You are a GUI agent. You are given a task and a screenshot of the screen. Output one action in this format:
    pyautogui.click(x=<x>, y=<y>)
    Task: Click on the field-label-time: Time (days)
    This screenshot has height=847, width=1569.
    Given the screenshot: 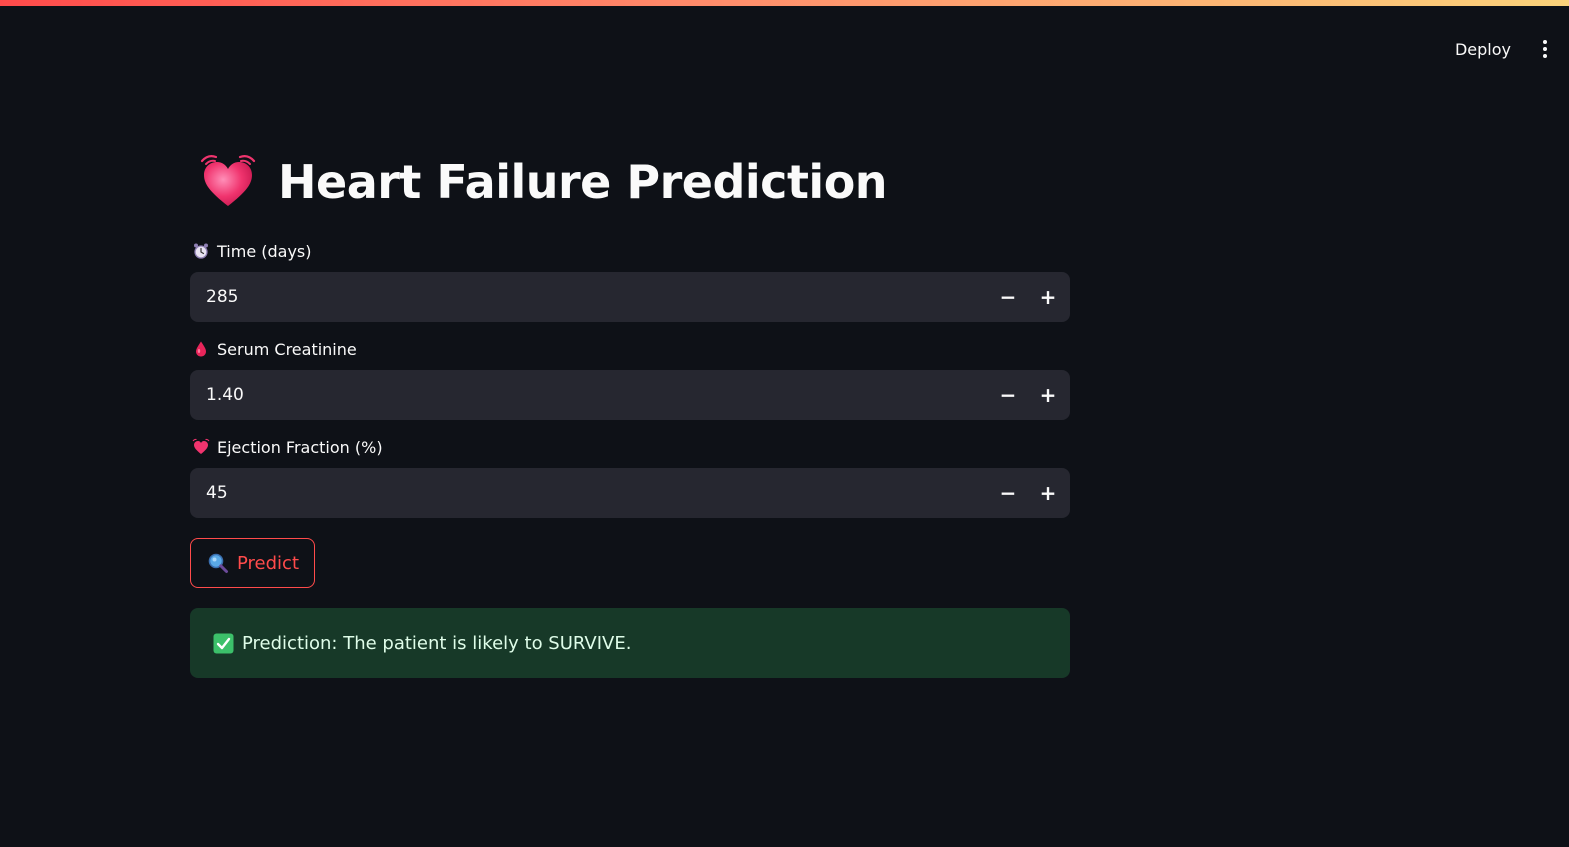 What is the action you would take?
    pyautogui.click(x=631, y=251)
    